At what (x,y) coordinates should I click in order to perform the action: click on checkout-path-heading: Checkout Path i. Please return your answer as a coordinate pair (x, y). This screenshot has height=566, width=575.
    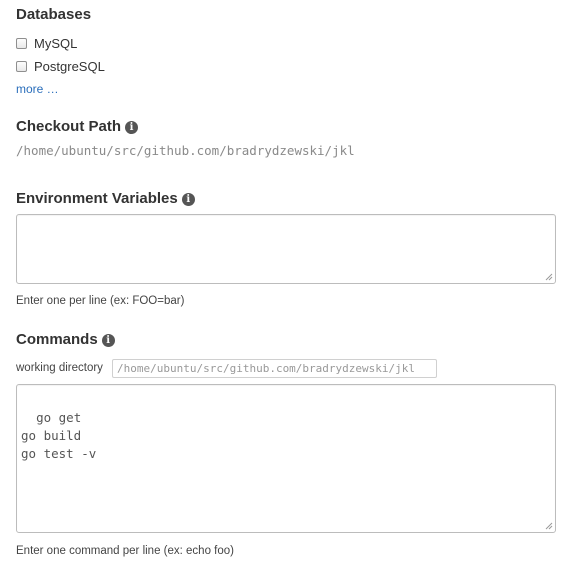
    Looking at the image, I should click on (77, 127).